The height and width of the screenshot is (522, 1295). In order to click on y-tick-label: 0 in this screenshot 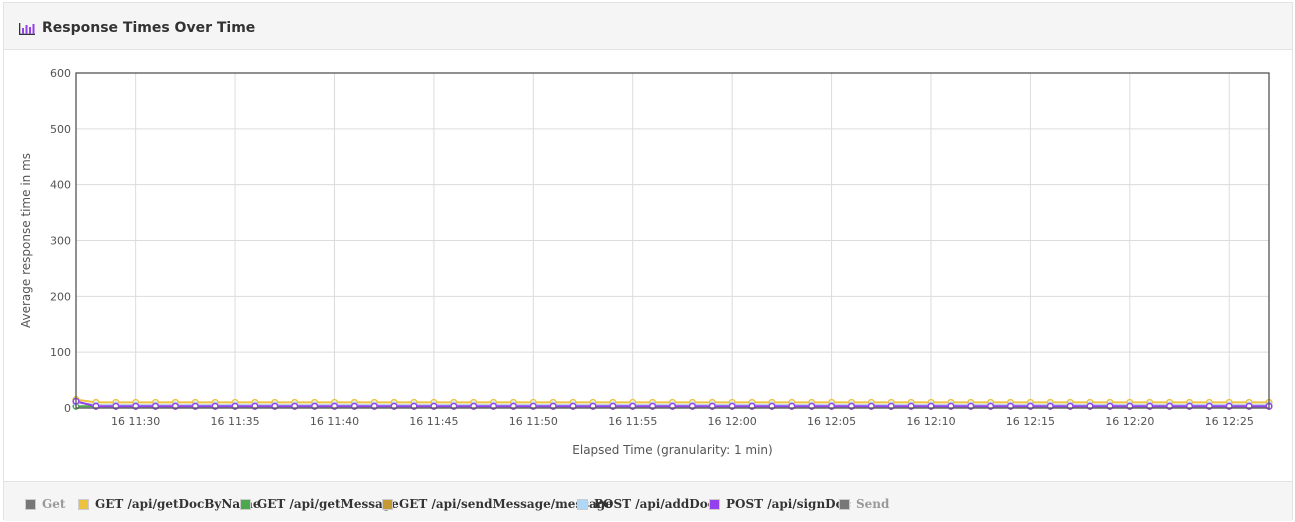, I will do `click(67, 408)`.